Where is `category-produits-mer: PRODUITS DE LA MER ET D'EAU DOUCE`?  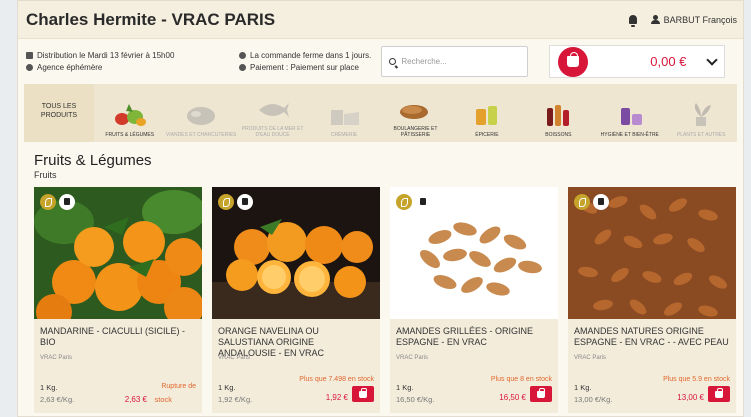
category-produits-mer: PRODUITS DE LA MER ET D'EAU DOUCE is located at coordinates (272, 113).